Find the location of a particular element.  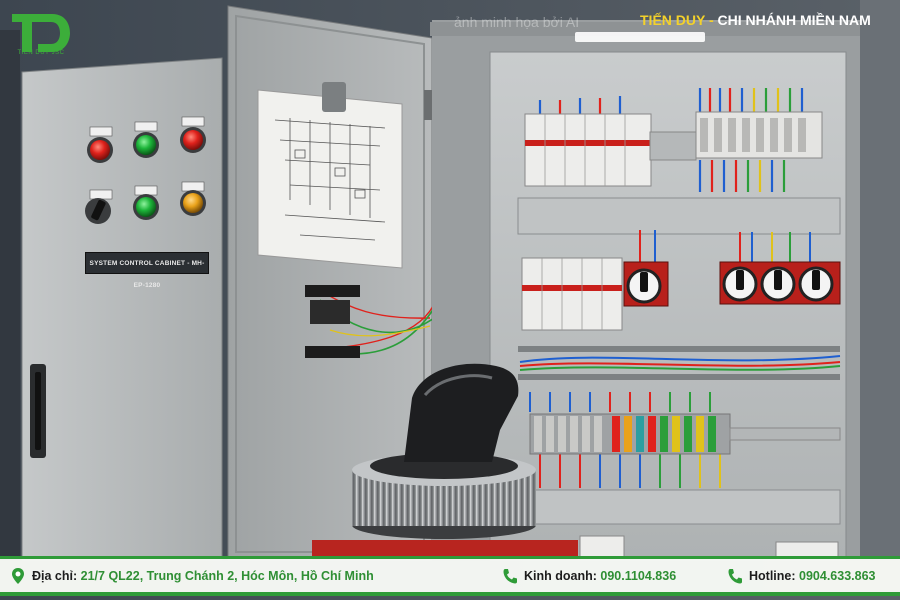

sales-contact: Kinh doanh: 090.1104.836 is located at coordinates (600, 576).